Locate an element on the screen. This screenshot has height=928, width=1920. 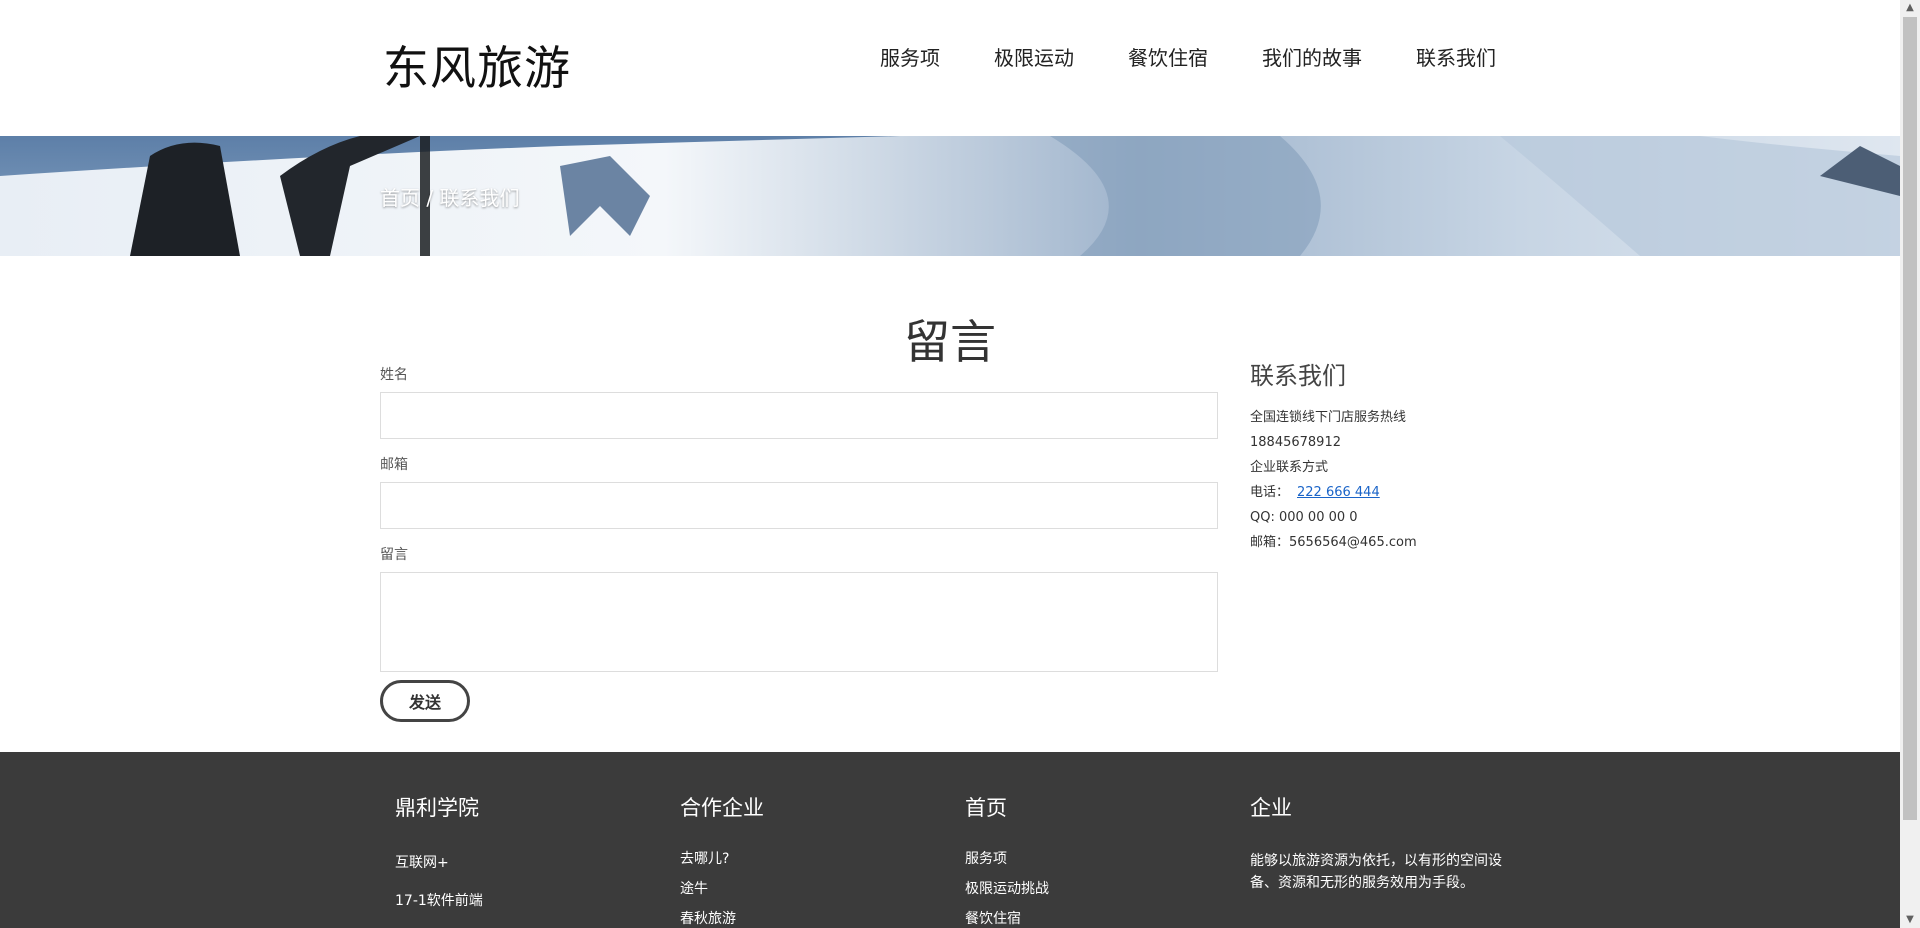
footer-col-academy: 鼎利学院 互联网+ 17-1软件前端 is located at coordinates (439, 856).